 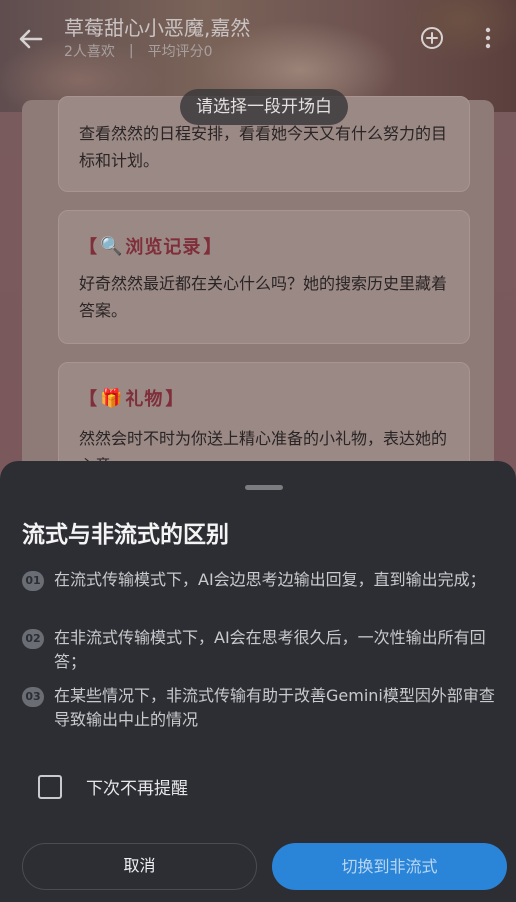 I want to click on sheet-title: 流式与非流式的区别, so click(x=125, y=535).